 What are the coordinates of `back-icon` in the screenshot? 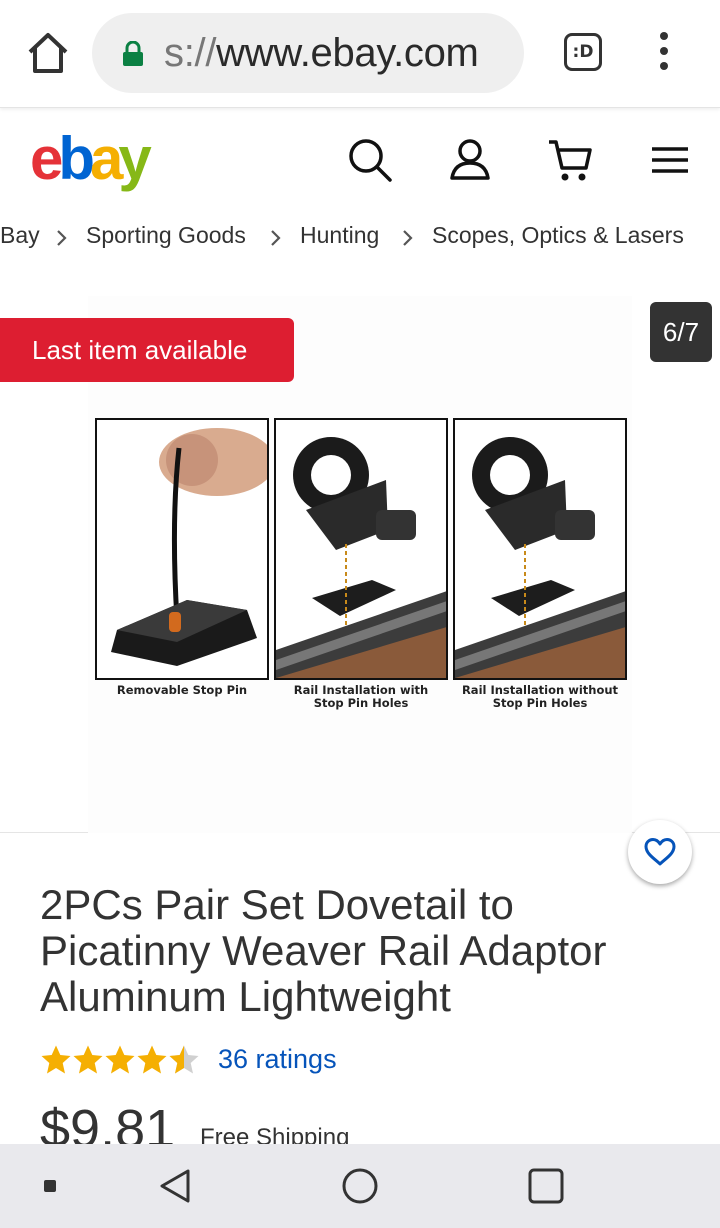 It's located at (176, 1186).